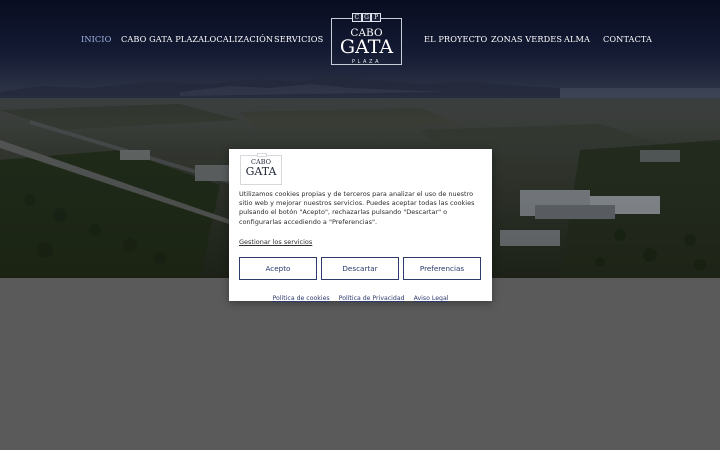 This screenshot has width=720, height=450. I want to click on site-logo: C G P CABO GATA PLAZA, so click(366, 39).